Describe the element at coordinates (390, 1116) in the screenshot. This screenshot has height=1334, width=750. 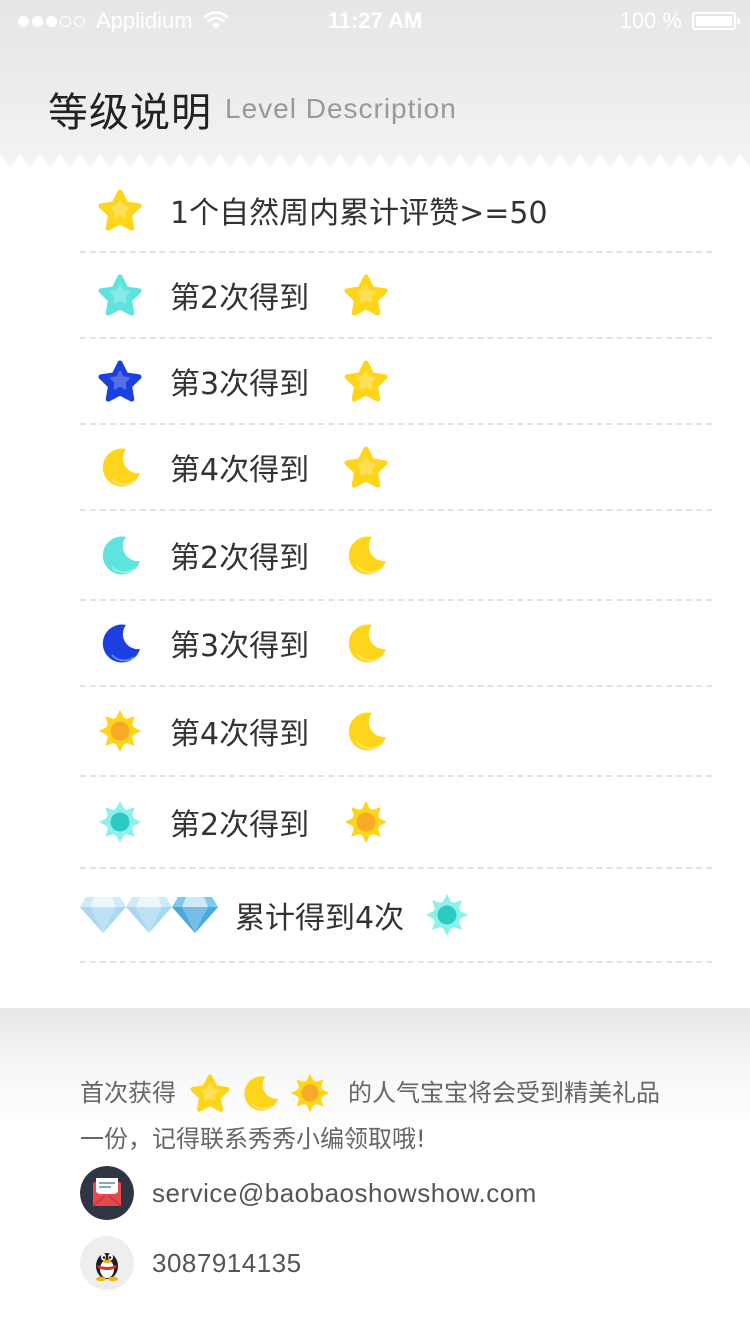
I see `reward-note: 首次获得 的人气宝宝将会受到精美礼品 一份，记得联系秀秀小编领取哦!` at that location.